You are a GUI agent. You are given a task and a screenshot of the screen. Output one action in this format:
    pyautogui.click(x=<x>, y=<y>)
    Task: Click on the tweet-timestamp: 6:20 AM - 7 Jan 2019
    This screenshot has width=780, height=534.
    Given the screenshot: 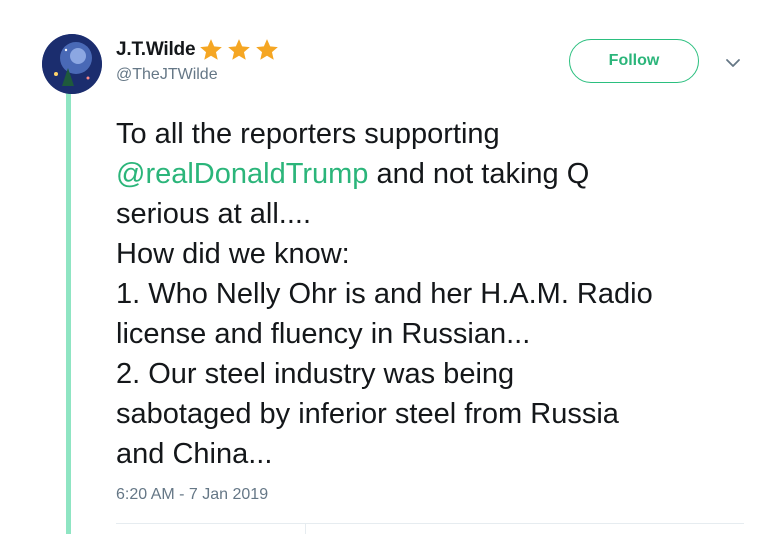 What is the action you would take?
    pyautogui.click(x=192, y=495)
    